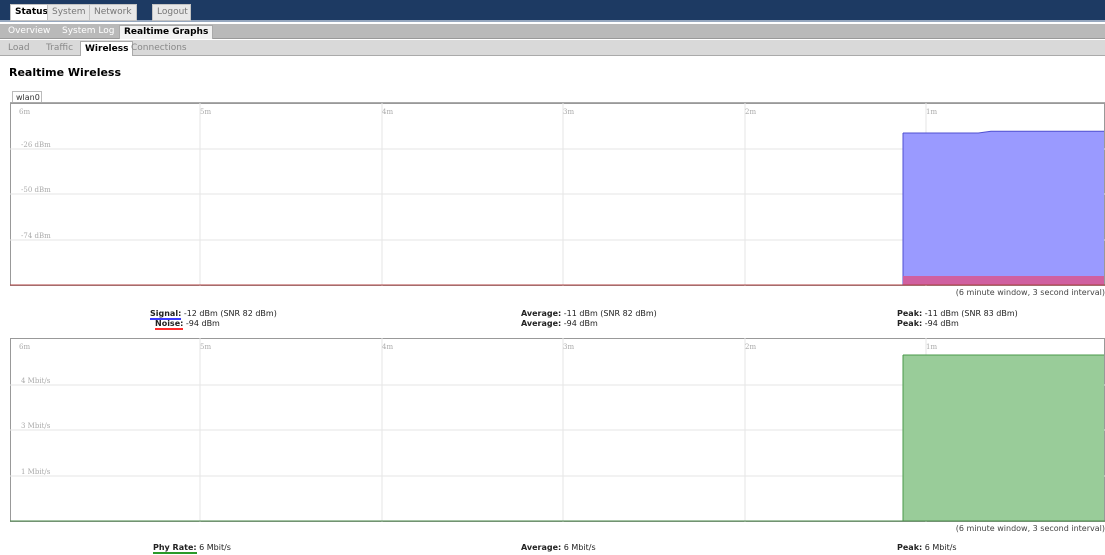 This screenshot has height=555, width=1105. What do you see at coordinates (610, 313) in the screenshot?
I see `average-signal-value: -11 dBm (SNR 82 dBm)` at bounding box center [610, 313].